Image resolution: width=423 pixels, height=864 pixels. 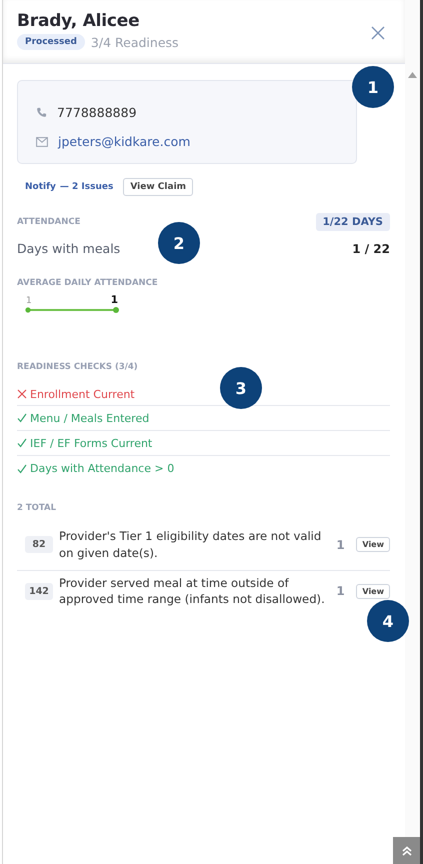 What do you see at coordinates (42, 141) in the screenshot?
I see `mail-icon` at bounding box center [42, 141].